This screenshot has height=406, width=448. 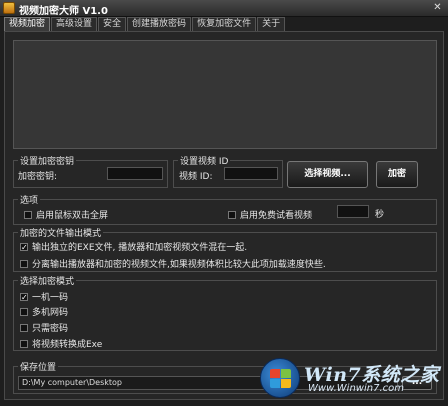 What do you see at coordinates (397, 174) in the screenshot?
I see `encrypt-button: 加密` at bounding box center [397, 174].